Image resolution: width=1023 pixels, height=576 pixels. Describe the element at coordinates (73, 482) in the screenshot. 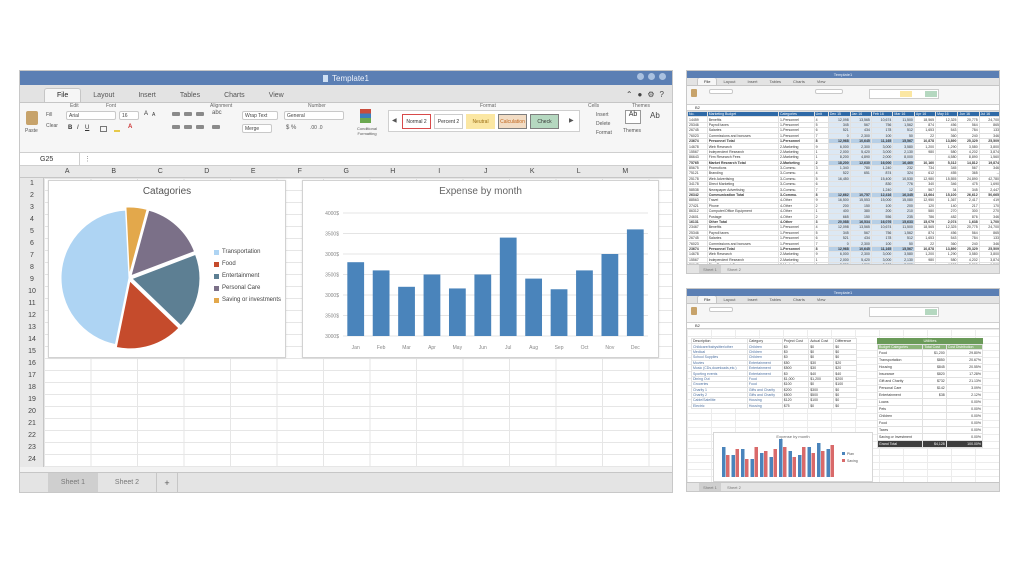

I see `sheet-tab-1: Sheet 1` at that location.